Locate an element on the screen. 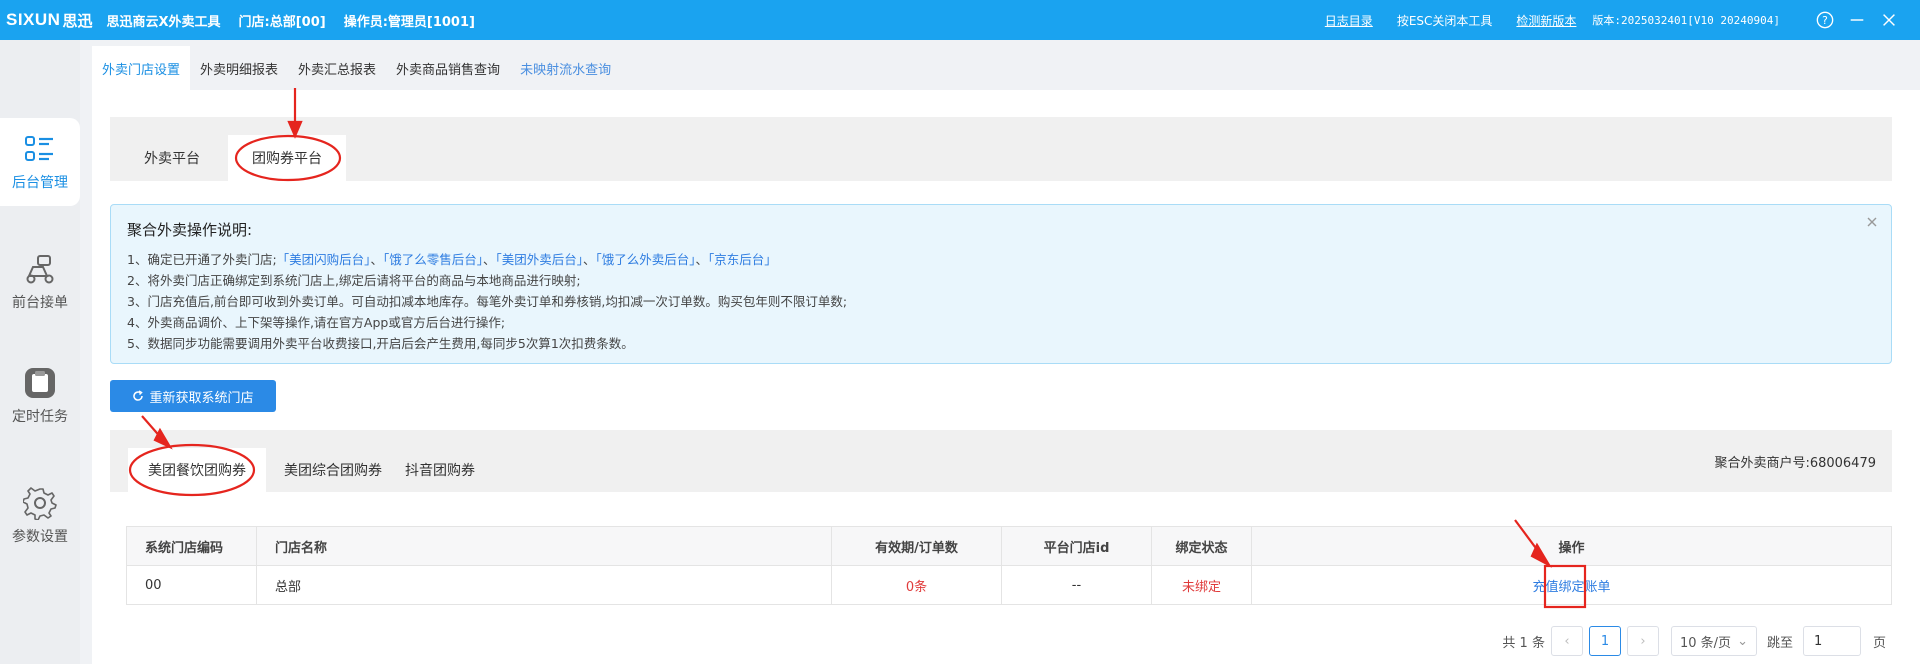 The height and width of the screenshot is (664, 1920). version-text: 版本:2025032401[V10 20240904] is located at coordinates (1686, 20).